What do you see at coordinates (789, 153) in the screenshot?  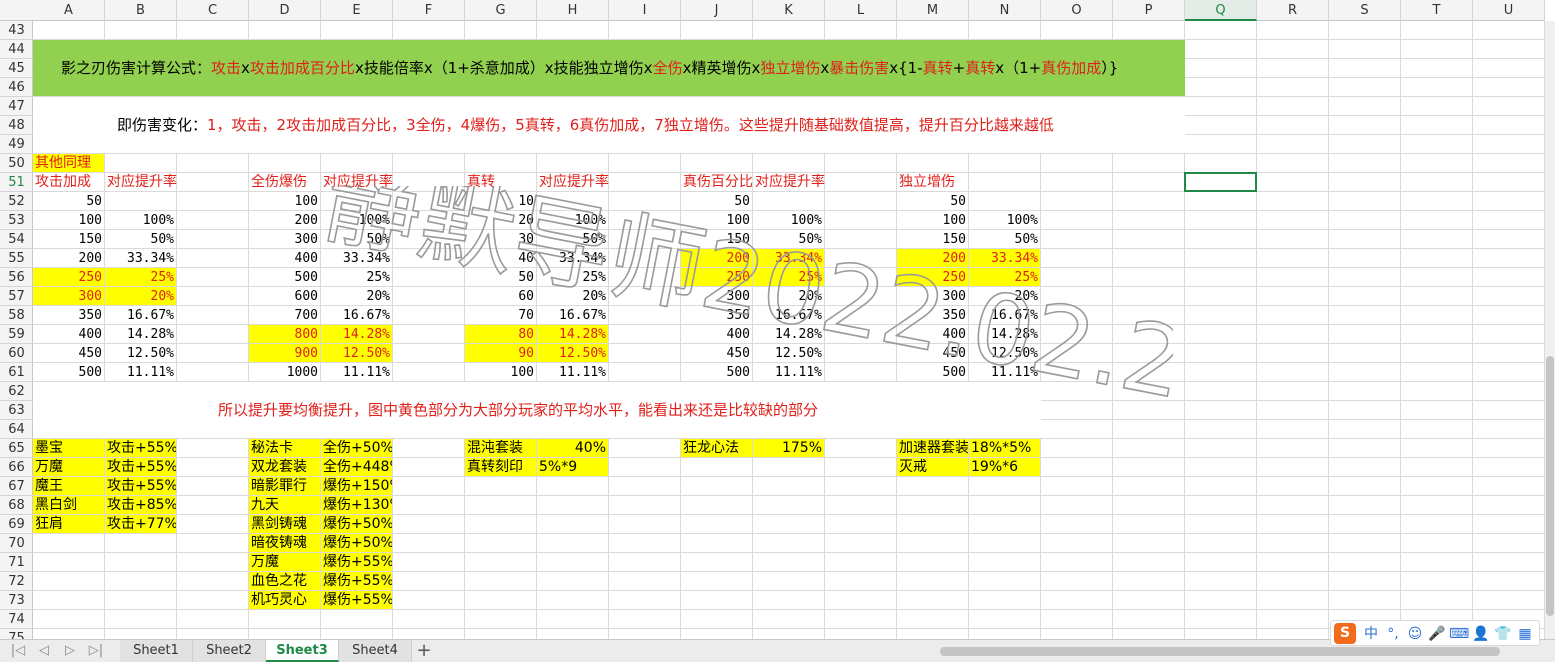 I see `gridline-h` at bounding box center [789, 153].